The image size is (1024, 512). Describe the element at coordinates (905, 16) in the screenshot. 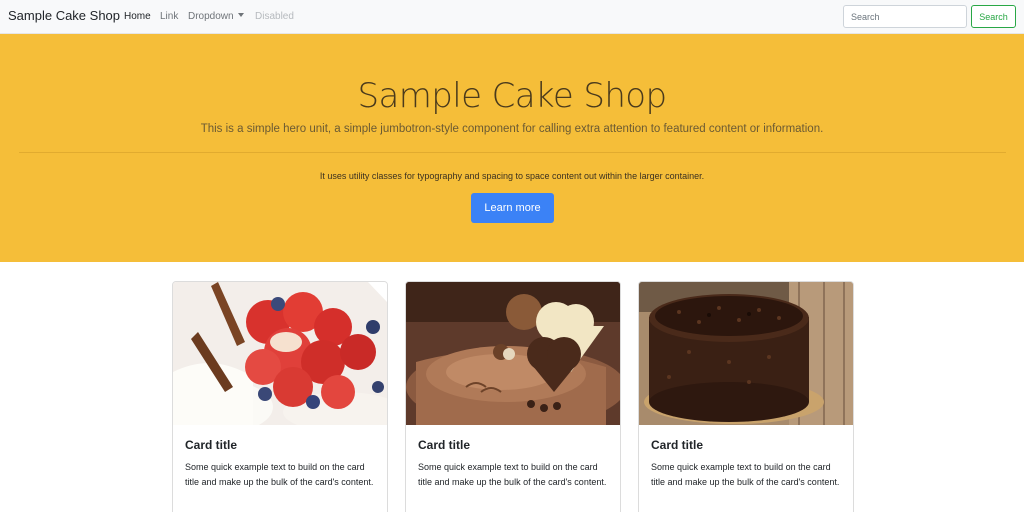

I see `search-input` at that location.